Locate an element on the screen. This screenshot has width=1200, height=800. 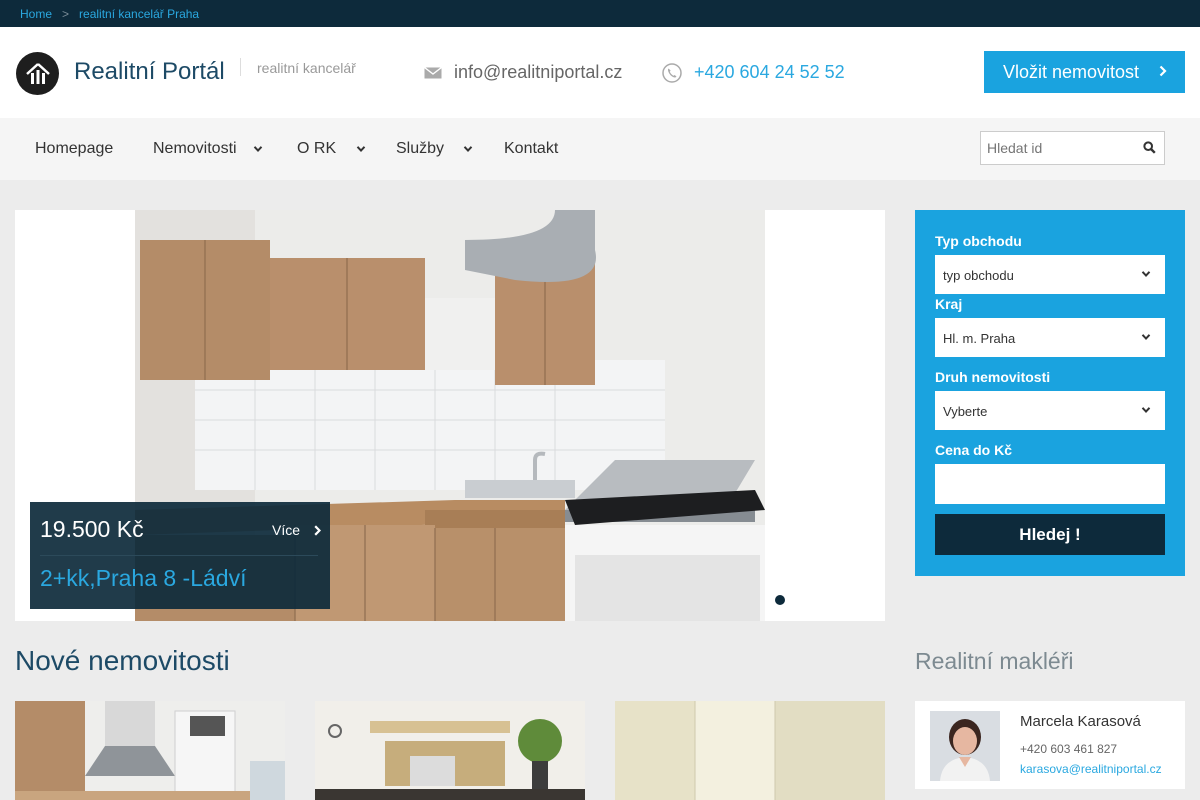
phone-icon is located at coordinates (672, 72).